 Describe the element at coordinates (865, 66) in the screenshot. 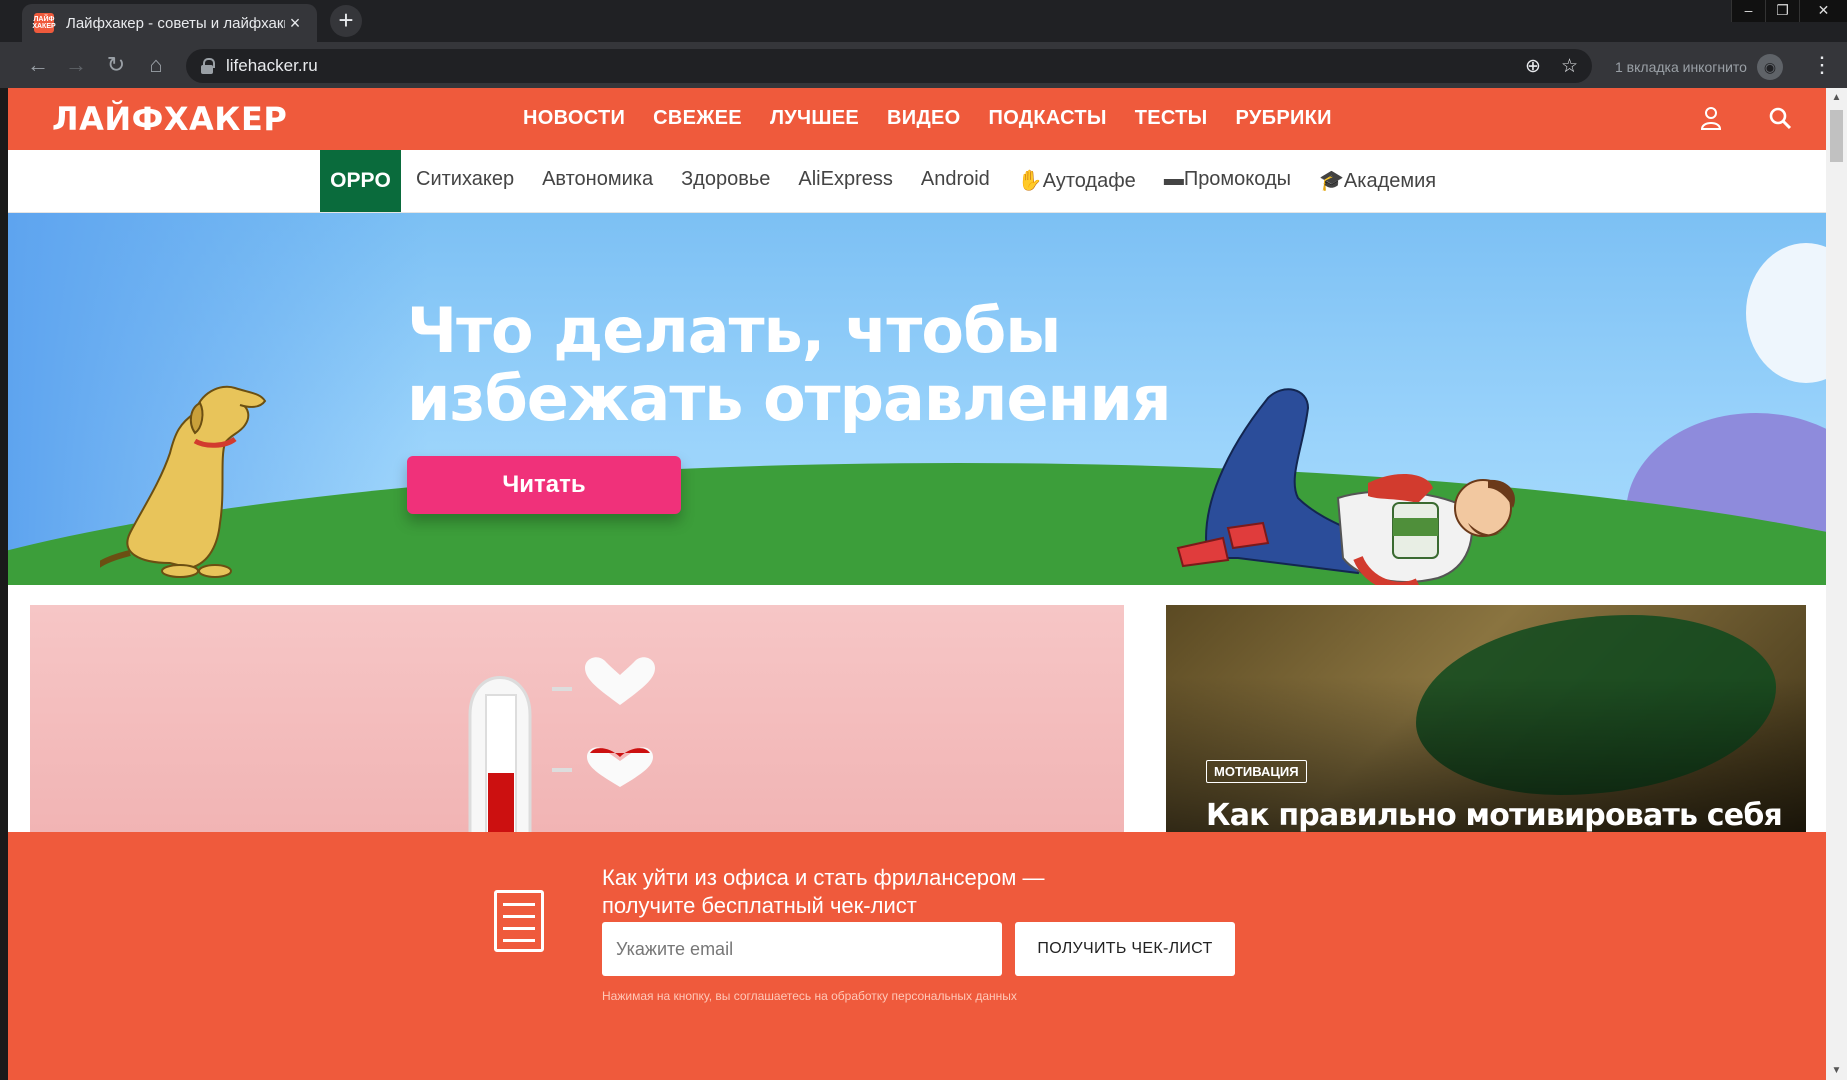

I see `url-text: lifehacker.ru` at that location.